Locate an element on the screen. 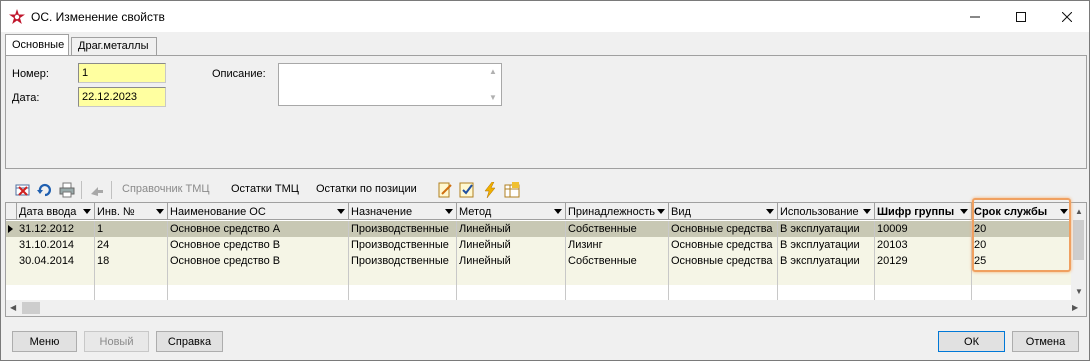  cell-date: 31.10.2014 is located at coordinates (56, 245).